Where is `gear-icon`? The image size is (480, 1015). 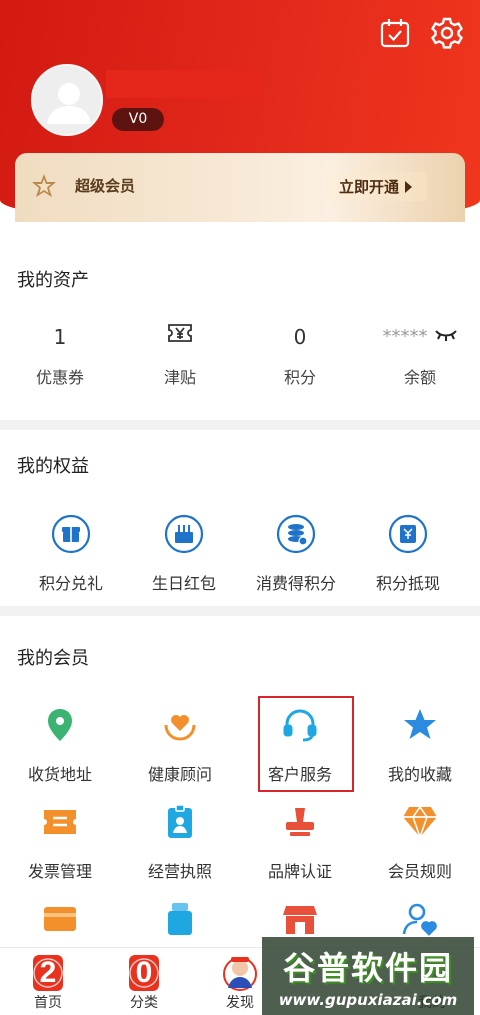
gear-icon is located at coordinates (447, 33).